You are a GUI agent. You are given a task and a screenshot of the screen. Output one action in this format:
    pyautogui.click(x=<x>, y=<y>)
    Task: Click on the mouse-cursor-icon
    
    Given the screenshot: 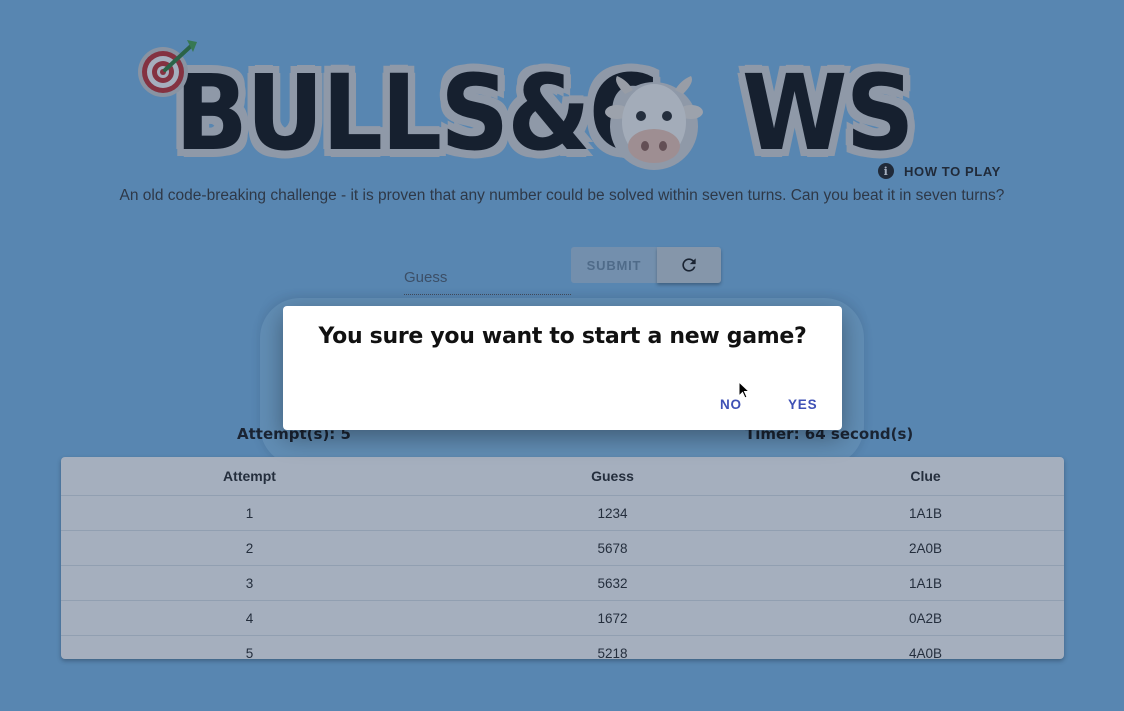 What is the action you would take?
    pyautogui.click(x=744, y=390)
    